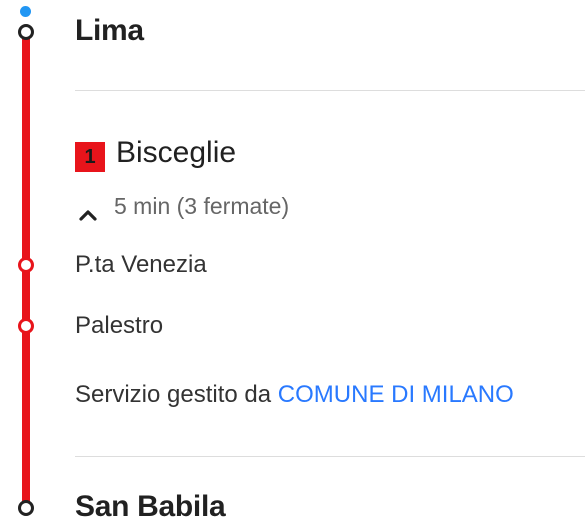 The height and width of the screenshot is (529, 585). I want to click on destination-stop-marker-icon, so click(26, 508).